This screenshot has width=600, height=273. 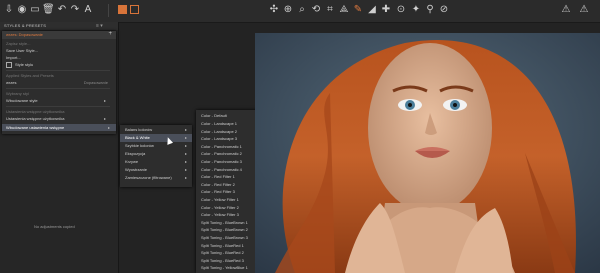 I want to click on text-icon: A, so click(x=88, y=10).